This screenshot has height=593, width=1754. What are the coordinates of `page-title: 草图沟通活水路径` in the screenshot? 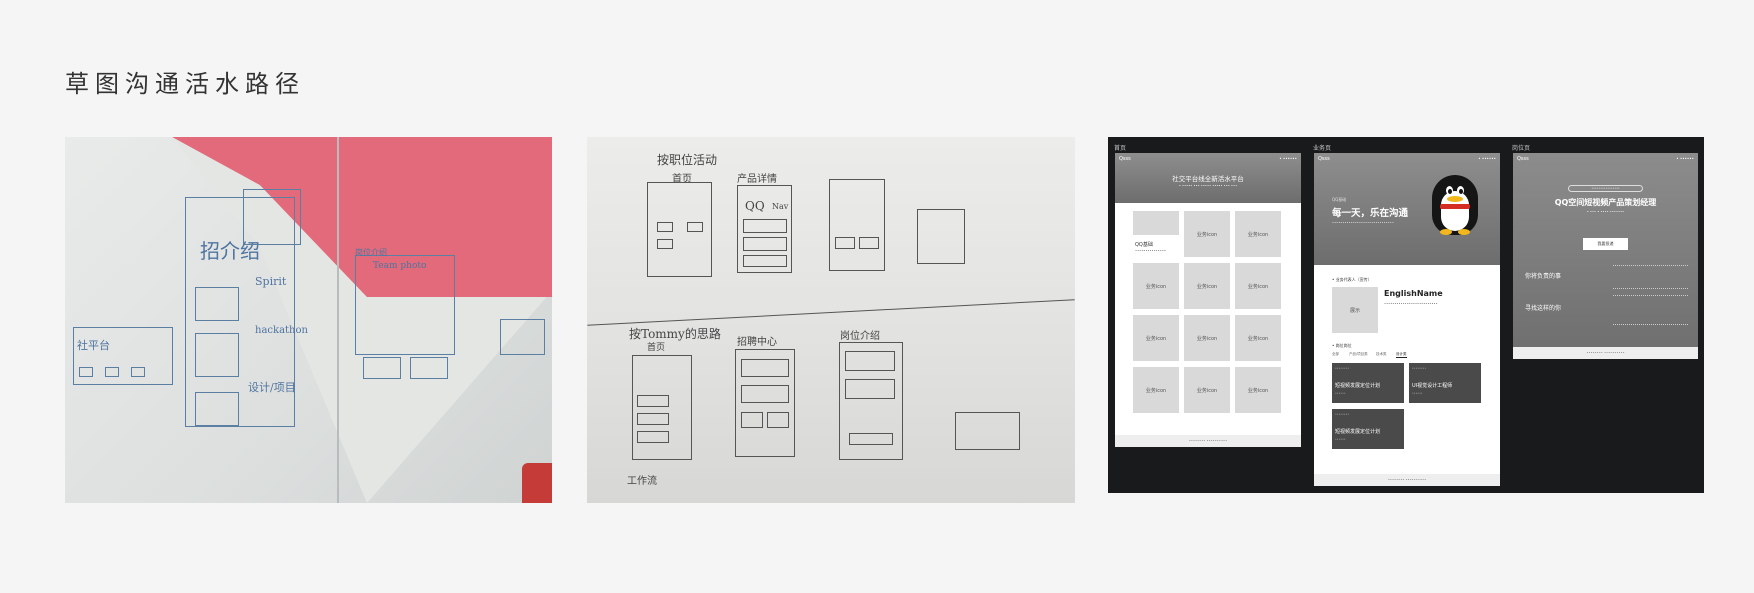 It's located at (185, 84).